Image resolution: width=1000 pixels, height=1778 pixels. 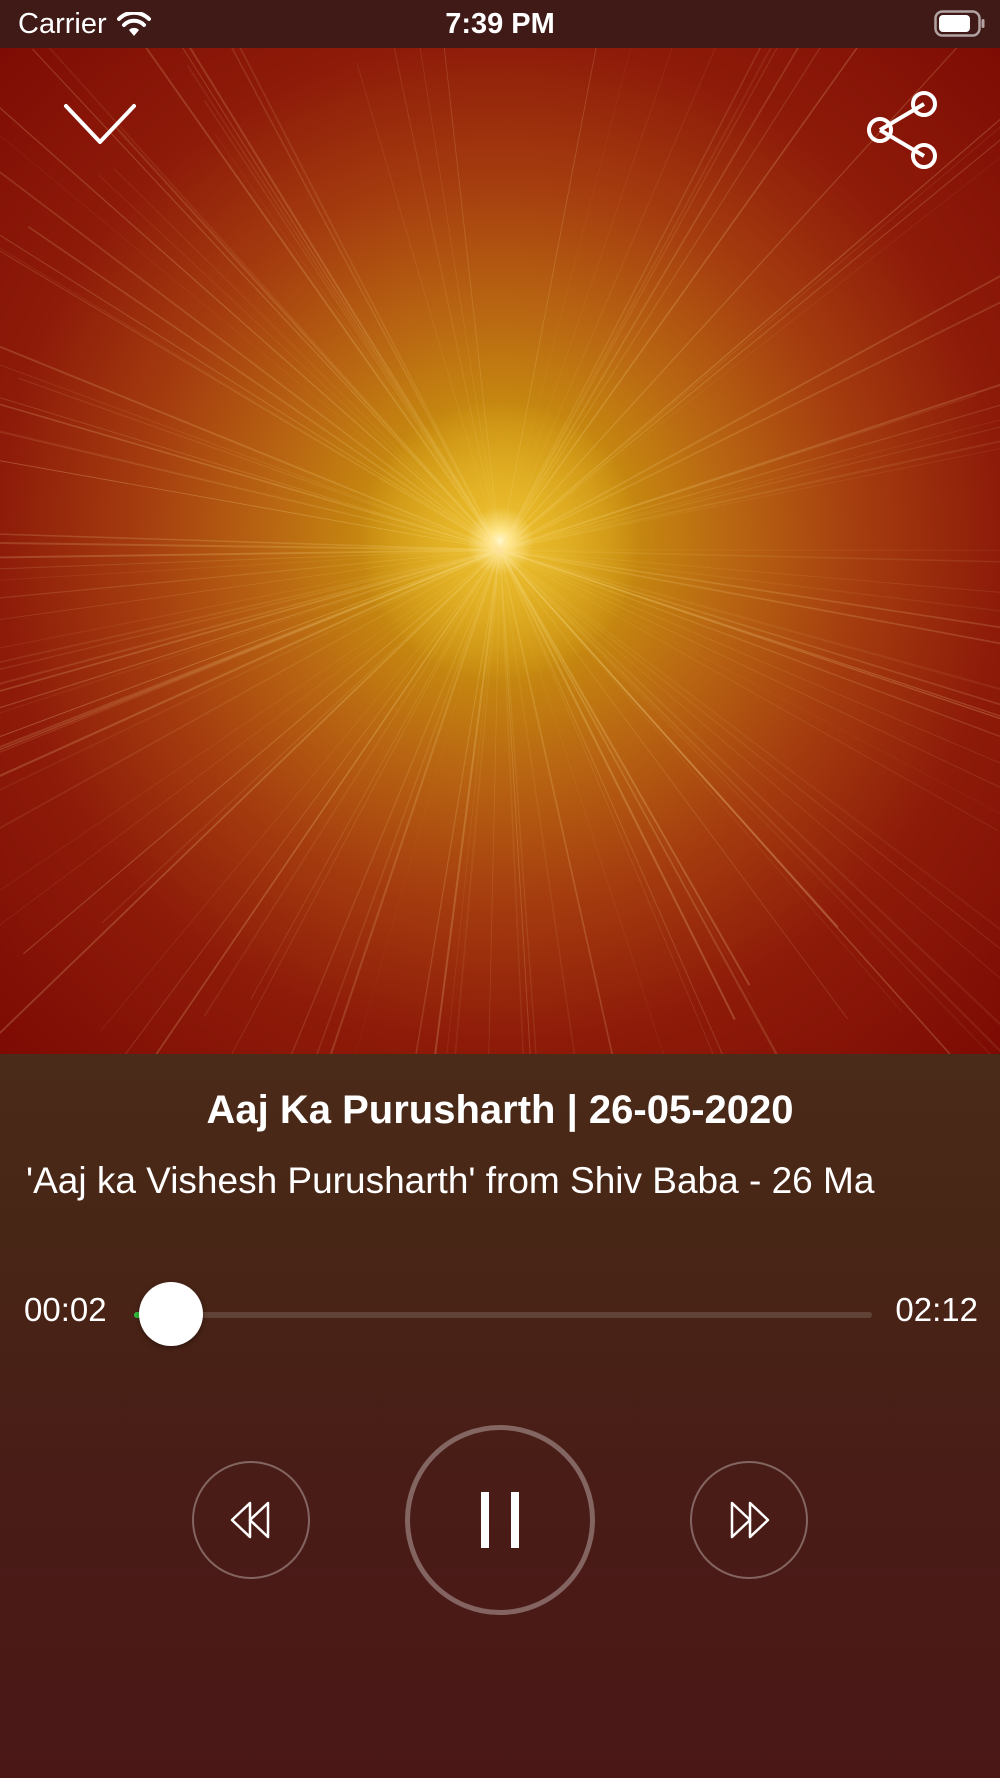 I want to click on pause-icon, so click(x=500, y=1520).